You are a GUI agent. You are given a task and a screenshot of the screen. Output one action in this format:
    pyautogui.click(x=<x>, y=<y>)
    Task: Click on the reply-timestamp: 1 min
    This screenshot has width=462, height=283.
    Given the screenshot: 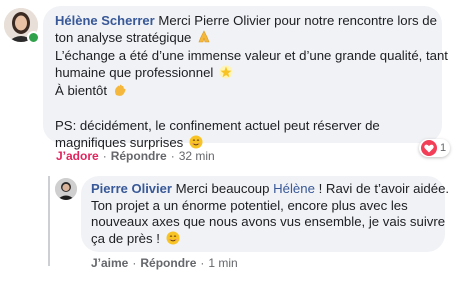 What is the action you would take?
    pyautogui.click(x=222, y=263)
    